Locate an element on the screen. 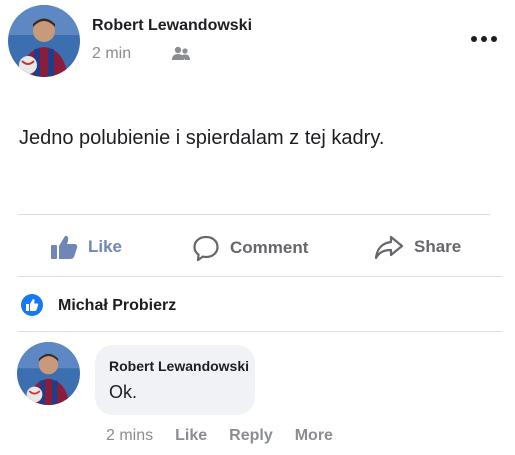  comment-button: Comment is located at coordinates (250, 248).